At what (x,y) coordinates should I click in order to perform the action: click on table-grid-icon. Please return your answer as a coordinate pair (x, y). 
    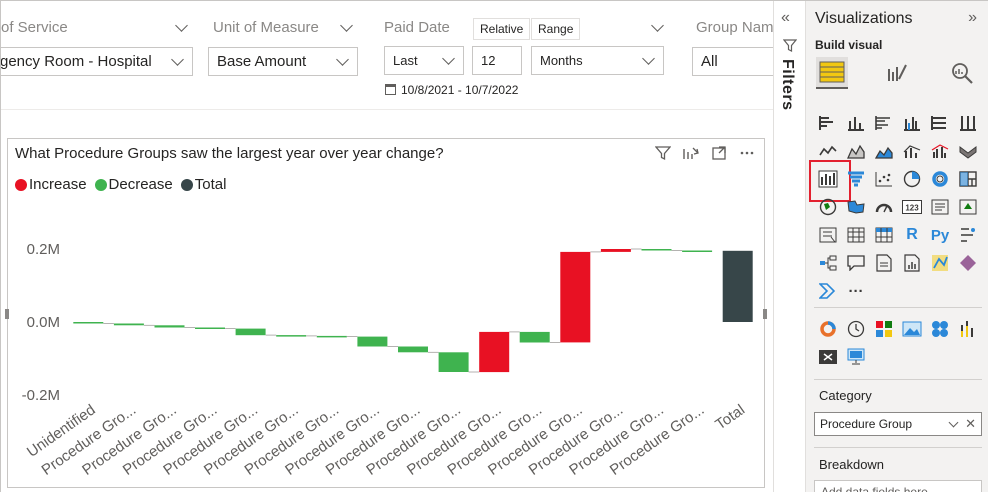
    Looking at the image, I should click on (832, 72).